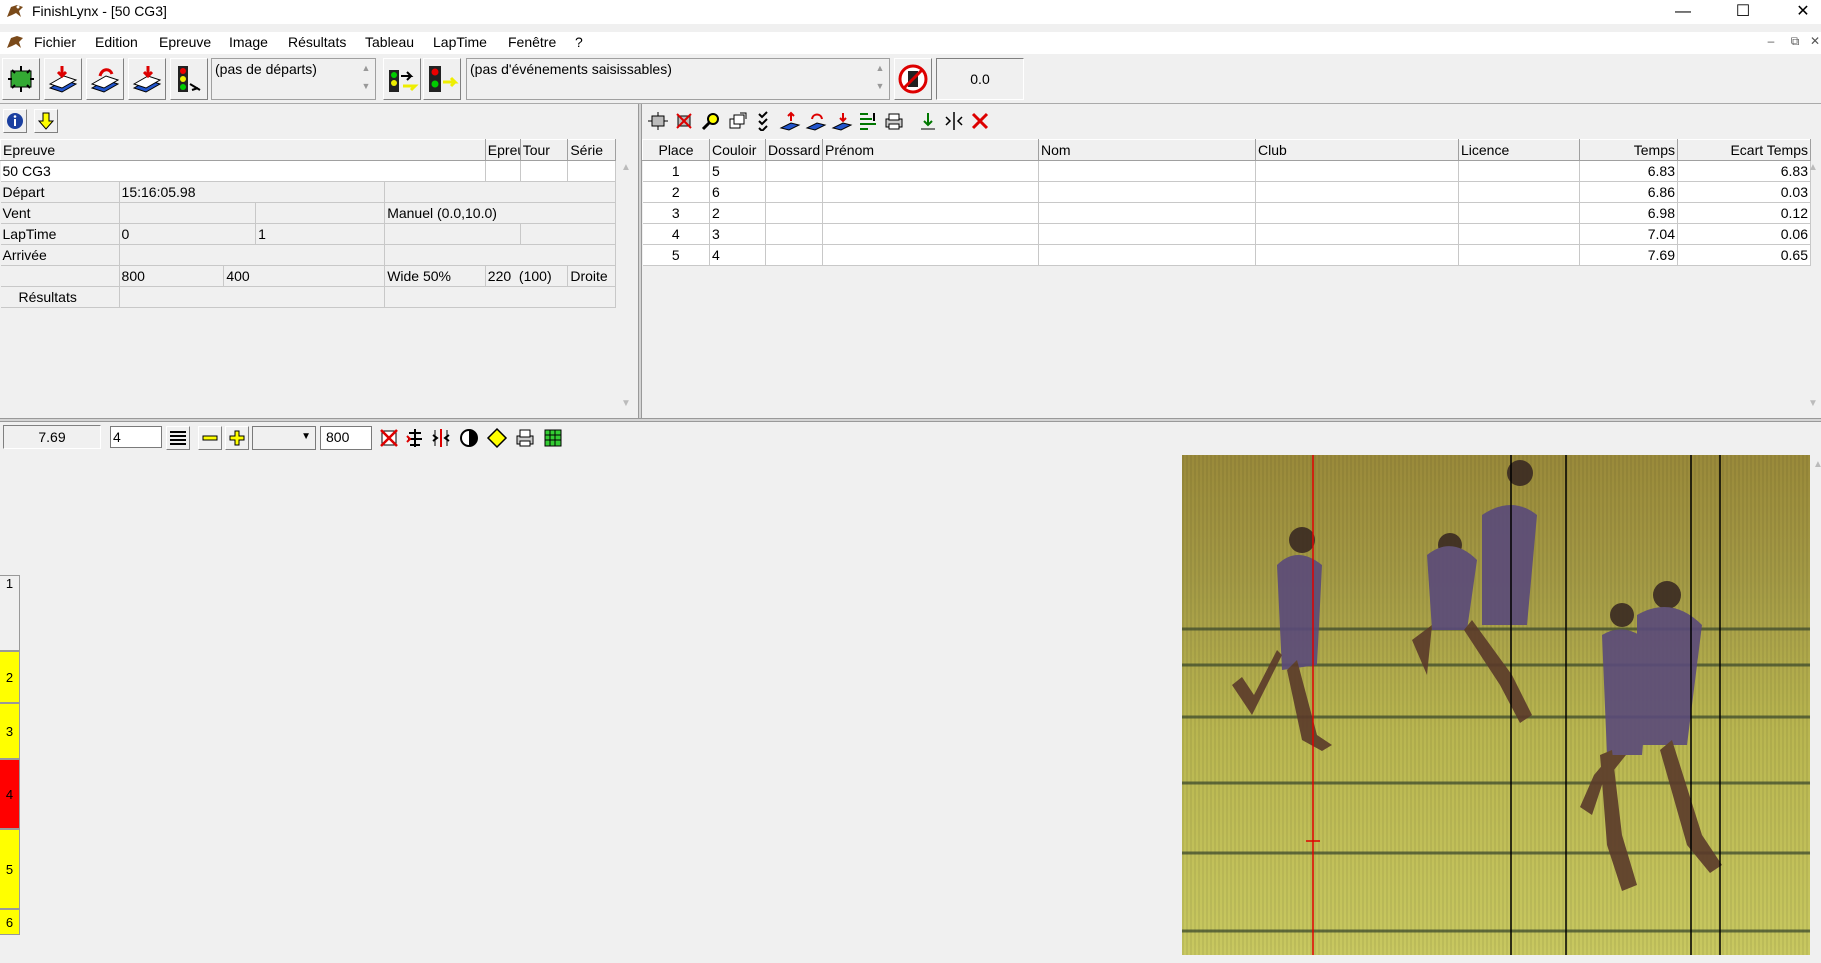  Describe the element at coordinates (980, 121) in the screenshot. I see `delete-icon` at that location.